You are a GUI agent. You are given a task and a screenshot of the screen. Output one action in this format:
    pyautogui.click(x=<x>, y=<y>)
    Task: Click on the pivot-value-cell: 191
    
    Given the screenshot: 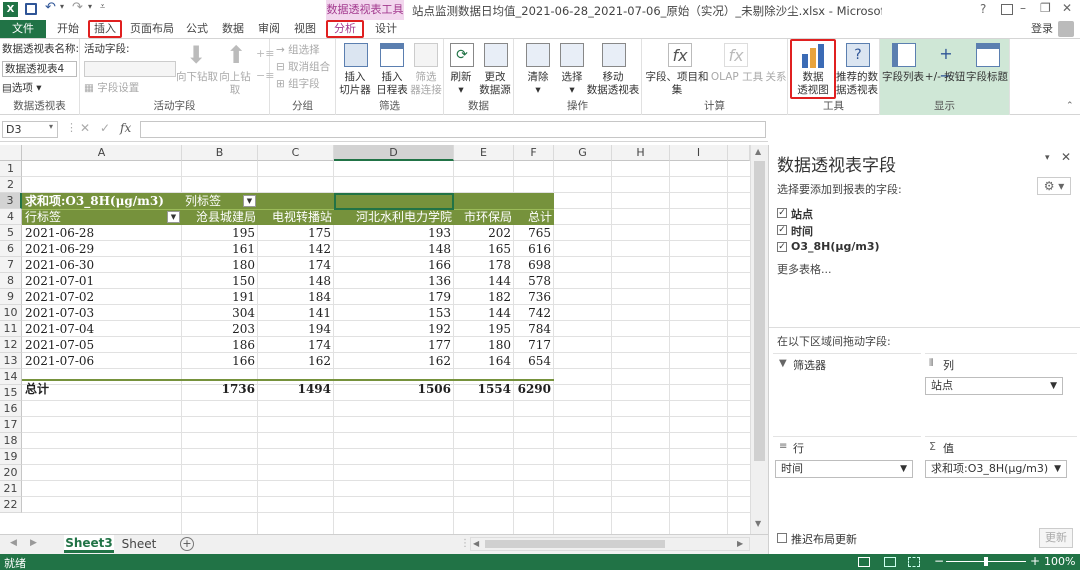 What is the action you would take?
    pyautogui.click(x=220, y=297)
    